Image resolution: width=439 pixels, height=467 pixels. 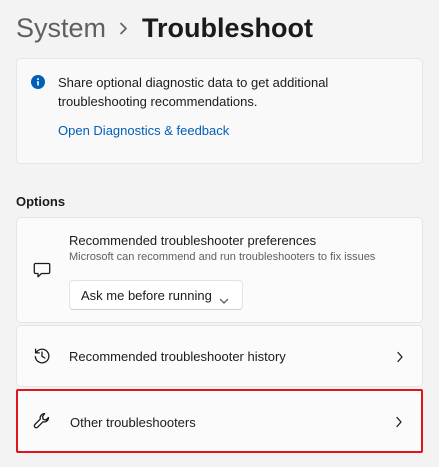 I want to click on preferences-title: Recommended troubleshooter preferences, so click(x=193, y=240).